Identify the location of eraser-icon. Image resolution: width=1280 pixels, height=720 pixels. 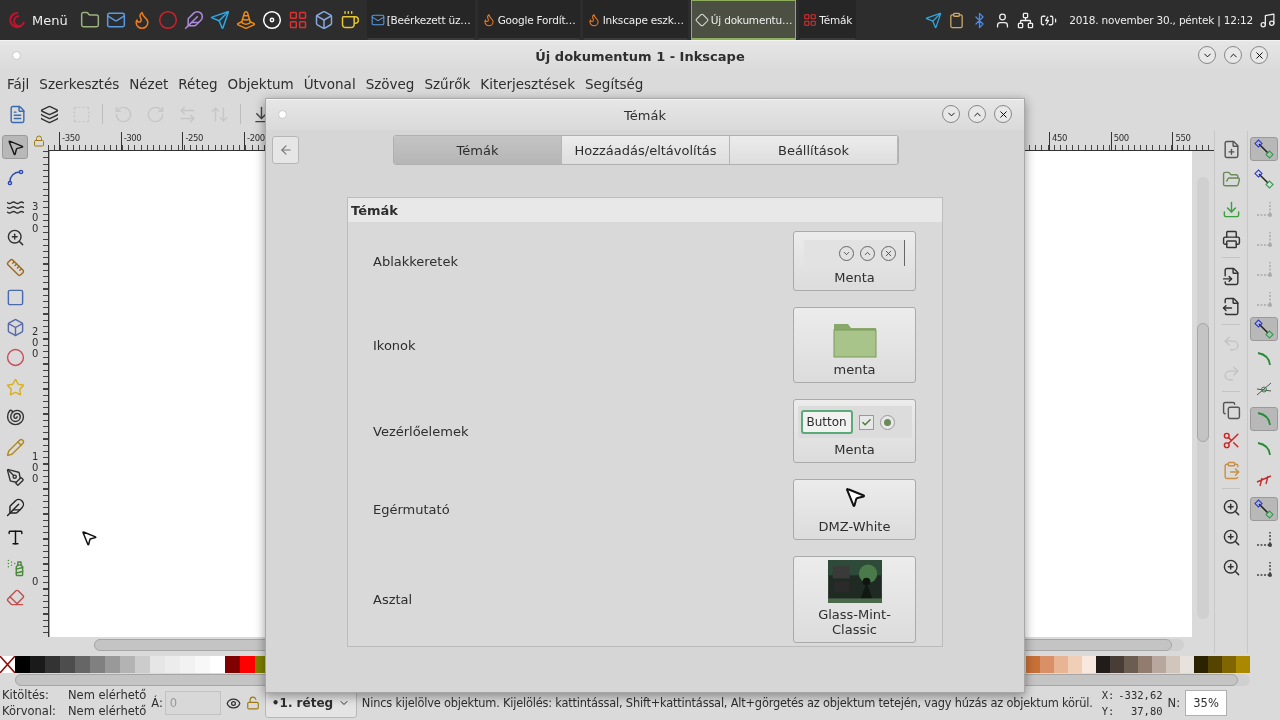
(15, 597).